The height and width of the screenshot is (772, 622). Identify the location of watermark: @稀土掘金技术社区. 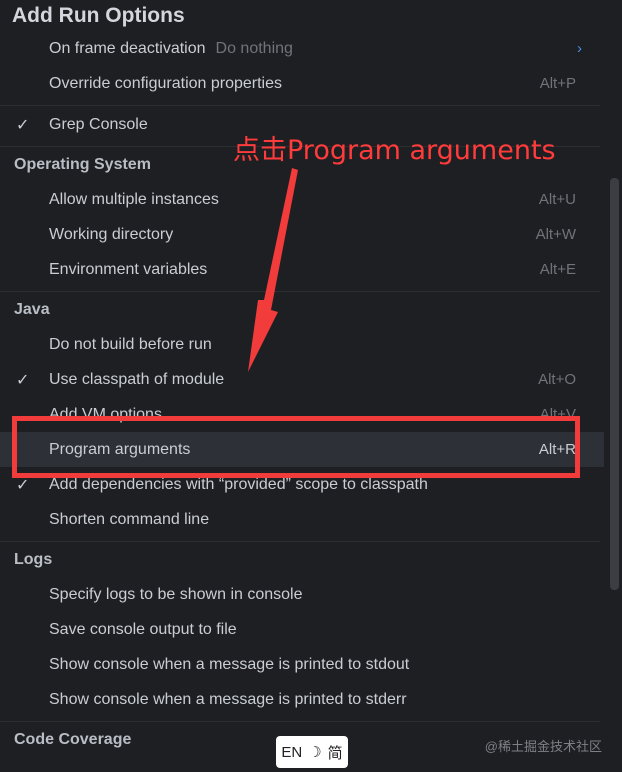
(543, 746).